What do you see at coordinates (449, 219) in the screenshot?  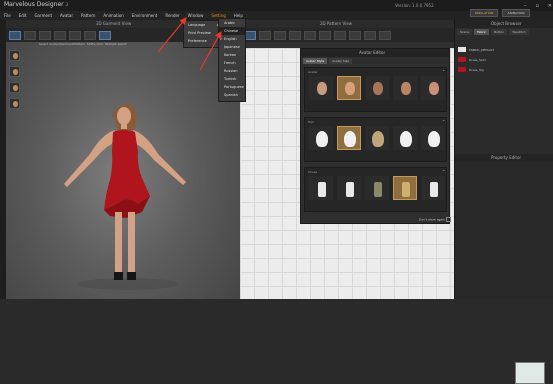 I see `checkbox-icon` at bounding box center [449, 219].